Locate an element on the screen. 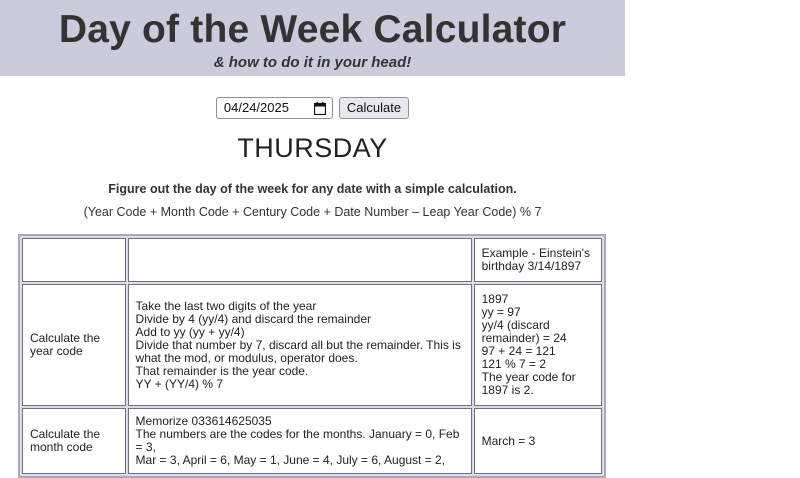 This screenshot has width=800, height=478. calendar-icon is located at coordinates (319, 111).